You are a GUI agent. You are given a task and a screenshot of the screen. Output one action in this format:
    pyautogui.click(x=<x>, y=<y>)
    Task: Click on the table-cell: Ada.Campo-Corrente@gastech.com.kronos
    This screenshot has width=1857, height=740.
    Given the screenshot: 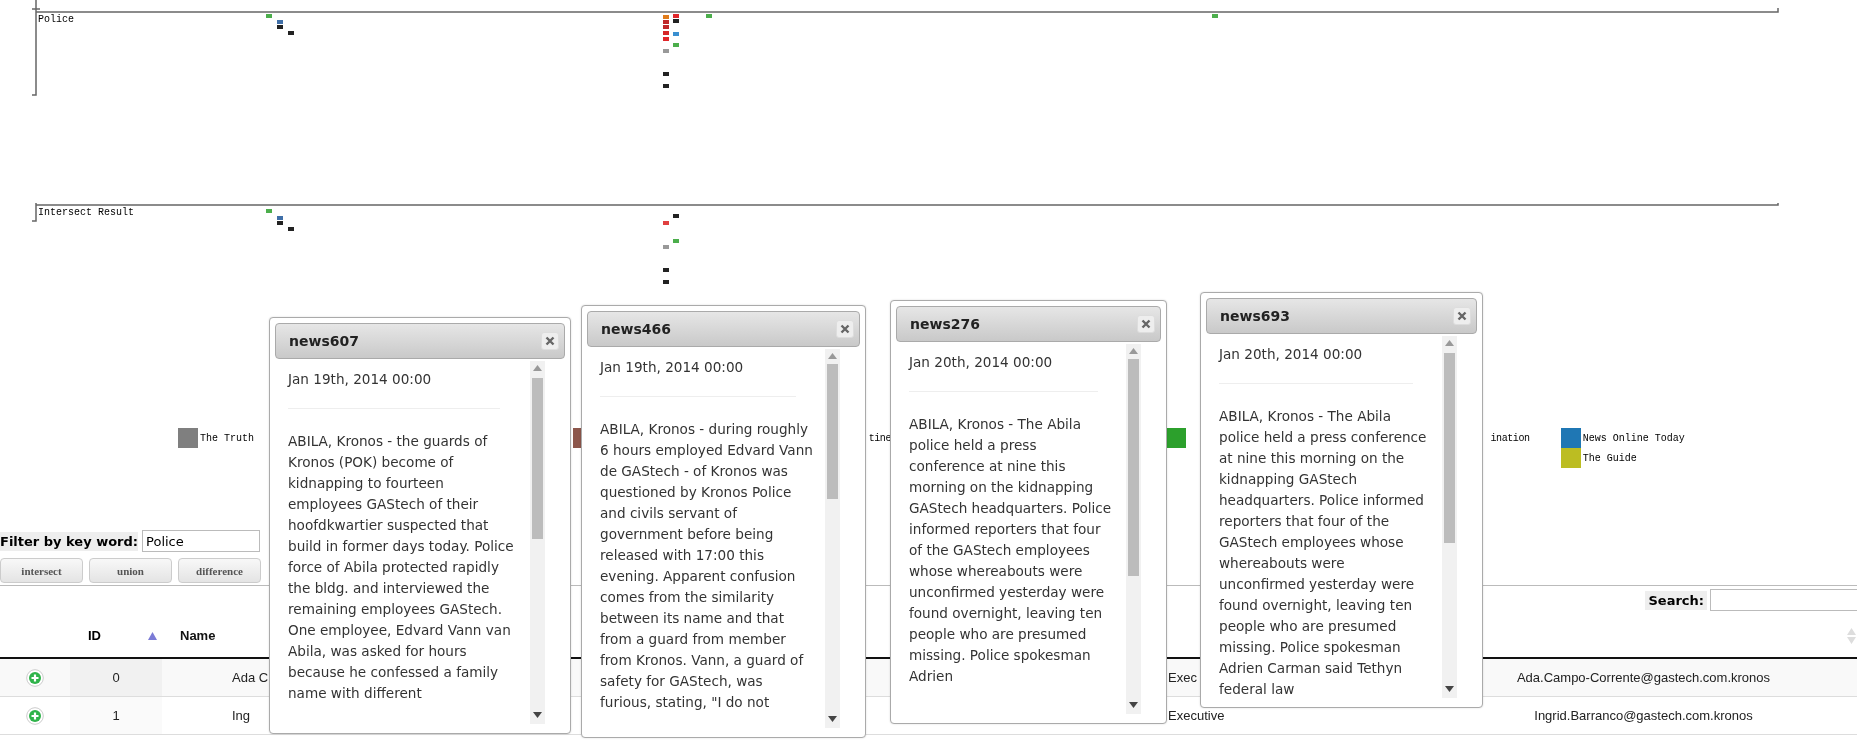 What is the action you would take?
    pyautogui.click(x=1643, y=677)
    